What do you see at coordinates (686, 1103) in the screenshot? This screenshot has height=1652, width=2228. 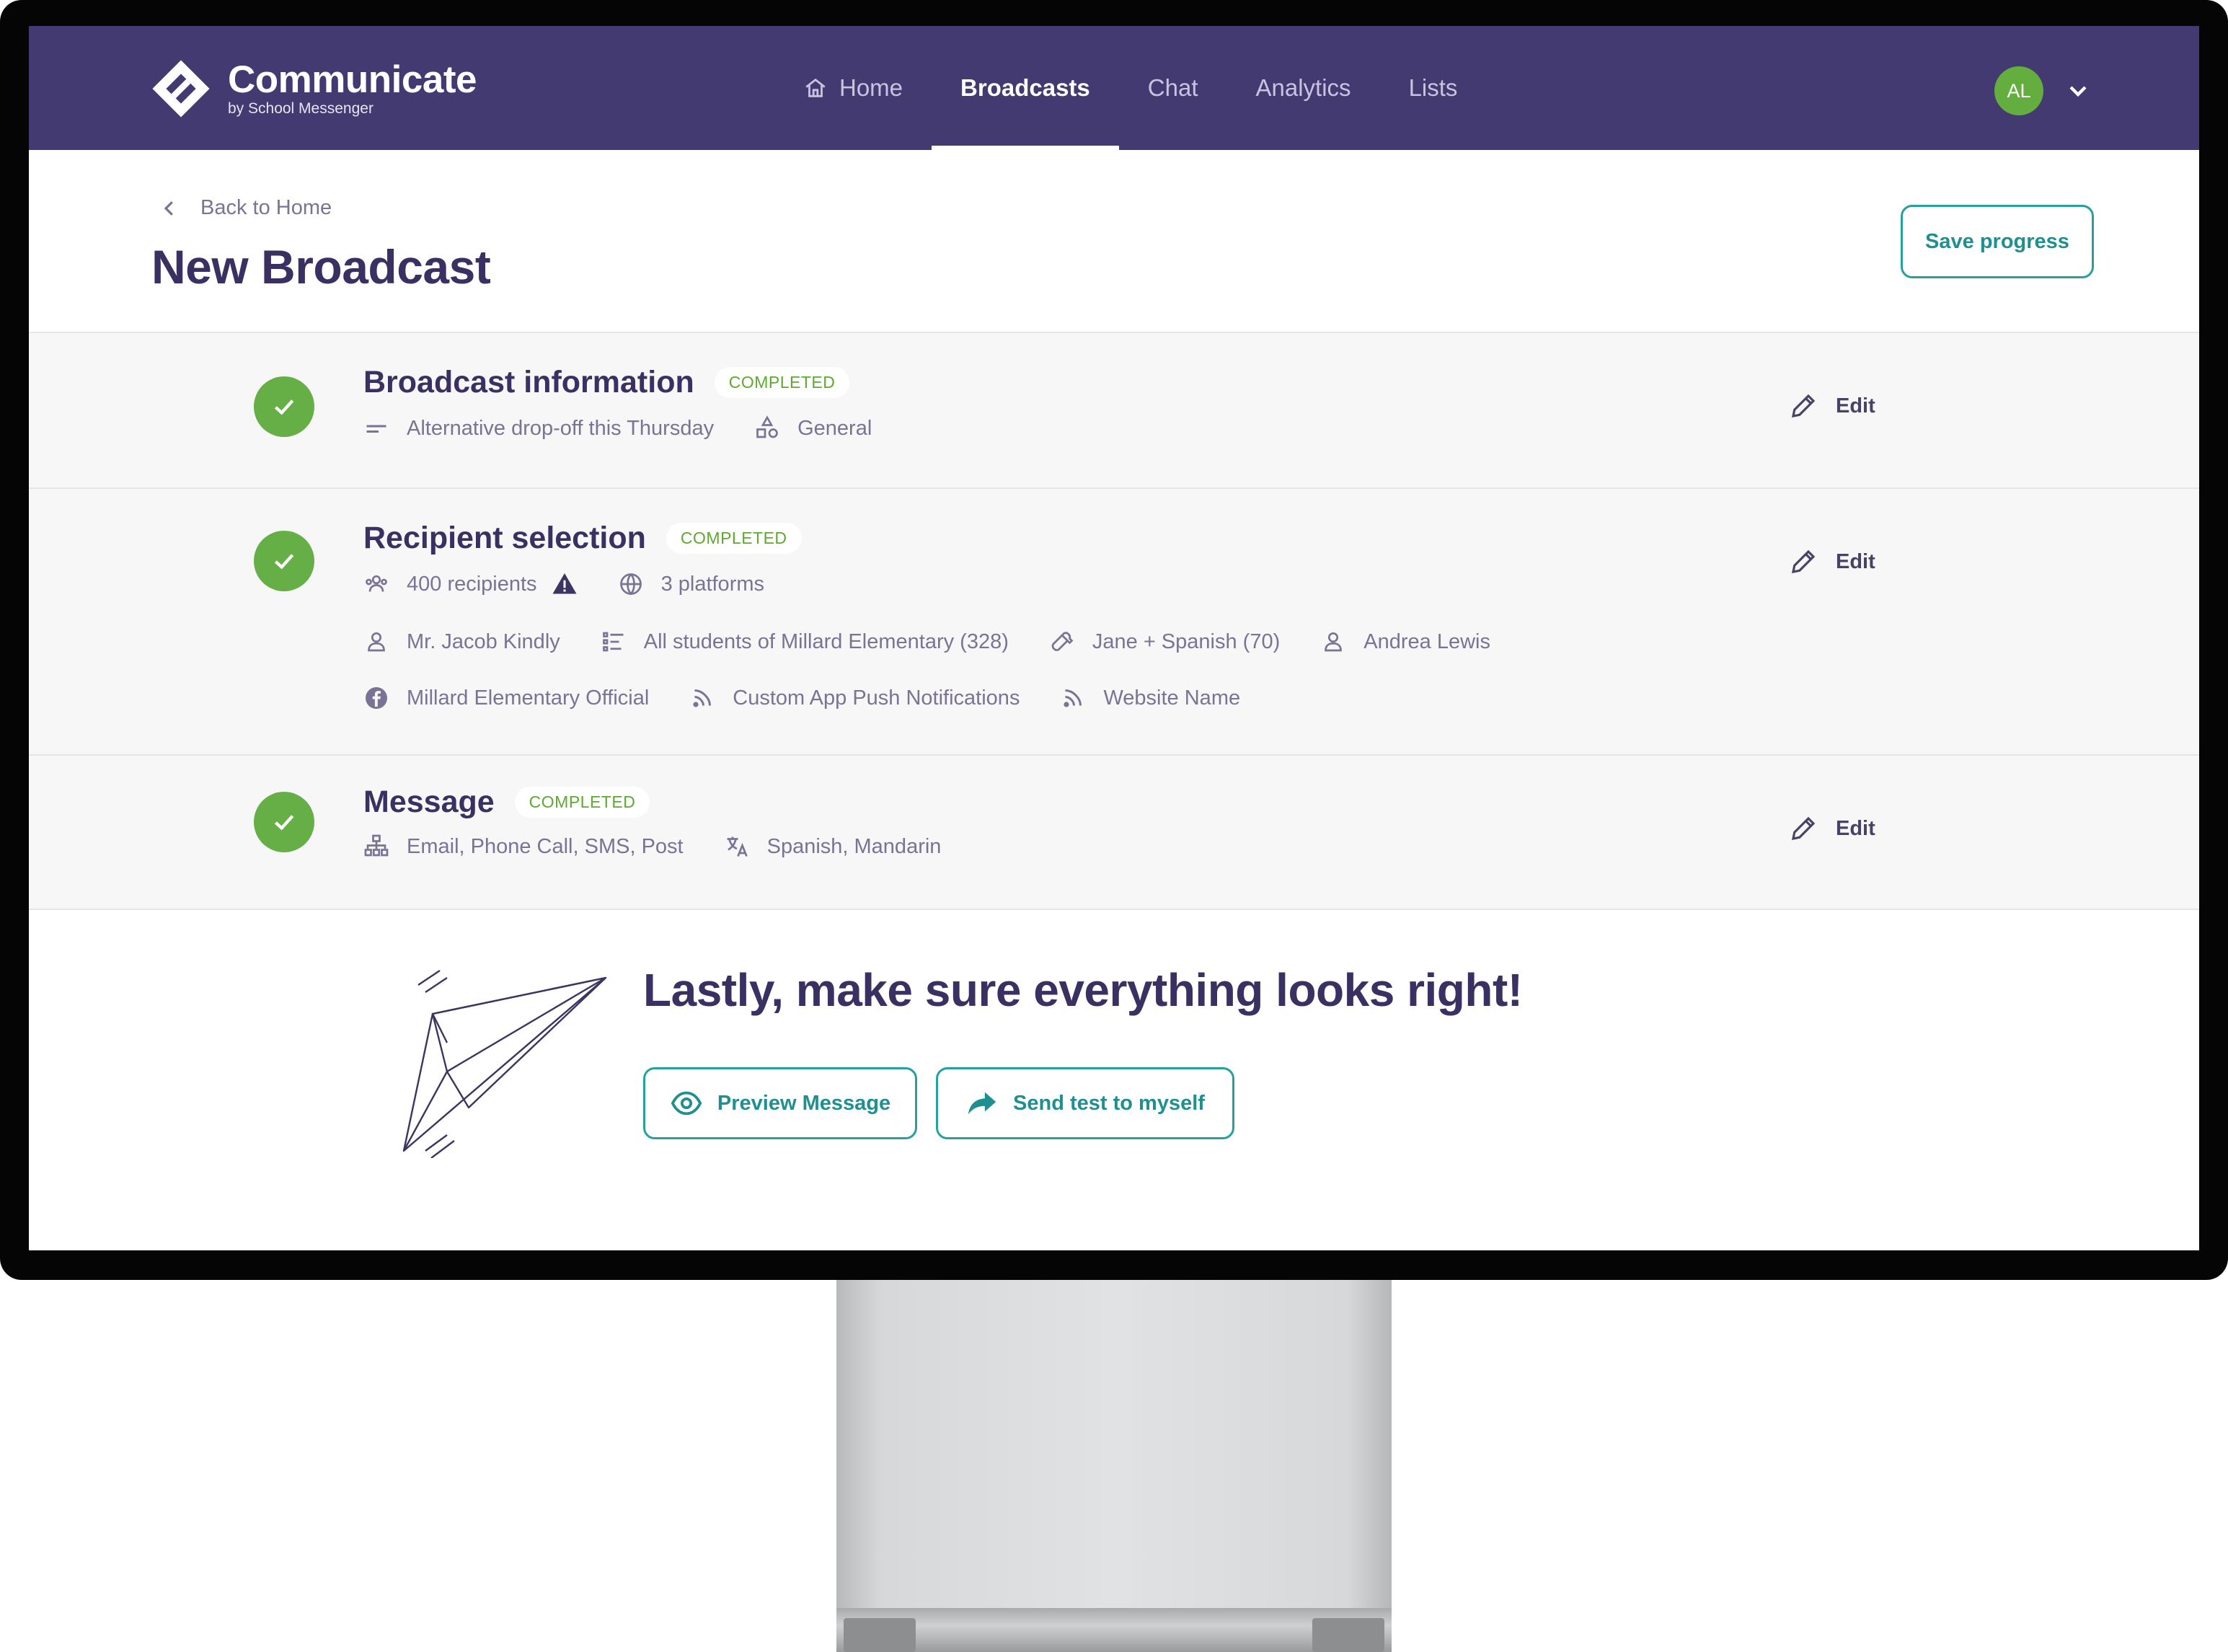 I see `eye-icon` at bounding box center [686, 1103].